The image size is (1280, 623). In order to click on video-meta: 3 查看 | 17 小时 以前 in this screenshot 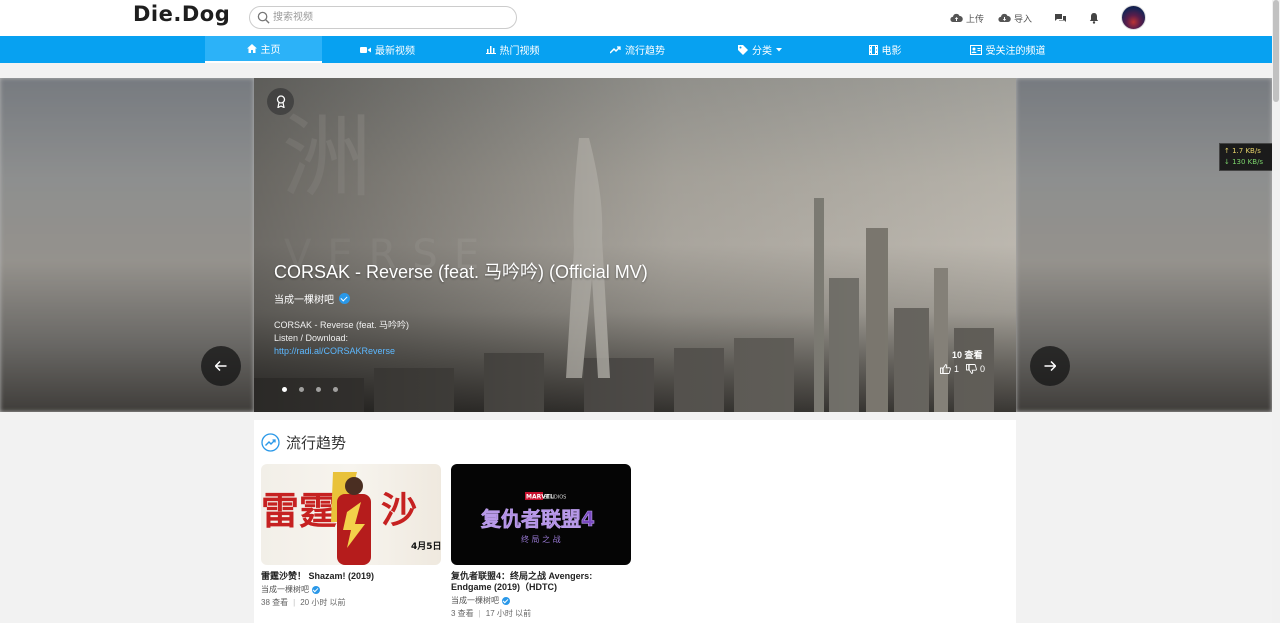, I will do `click(541, 613)`.